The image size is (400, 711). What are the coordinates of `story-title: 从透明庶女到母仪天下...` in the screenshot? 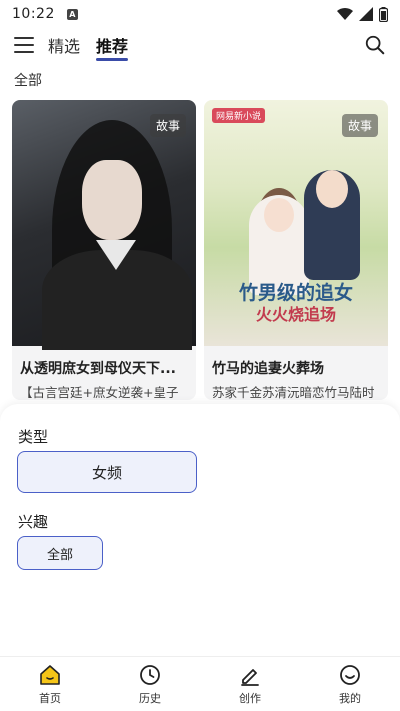 It's located at (105, 368).